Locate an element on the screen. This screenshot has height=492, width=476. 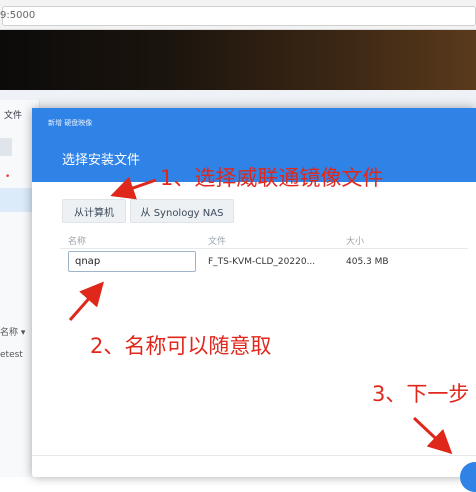
background-row-text: etest is located at coordinates (11, 355).